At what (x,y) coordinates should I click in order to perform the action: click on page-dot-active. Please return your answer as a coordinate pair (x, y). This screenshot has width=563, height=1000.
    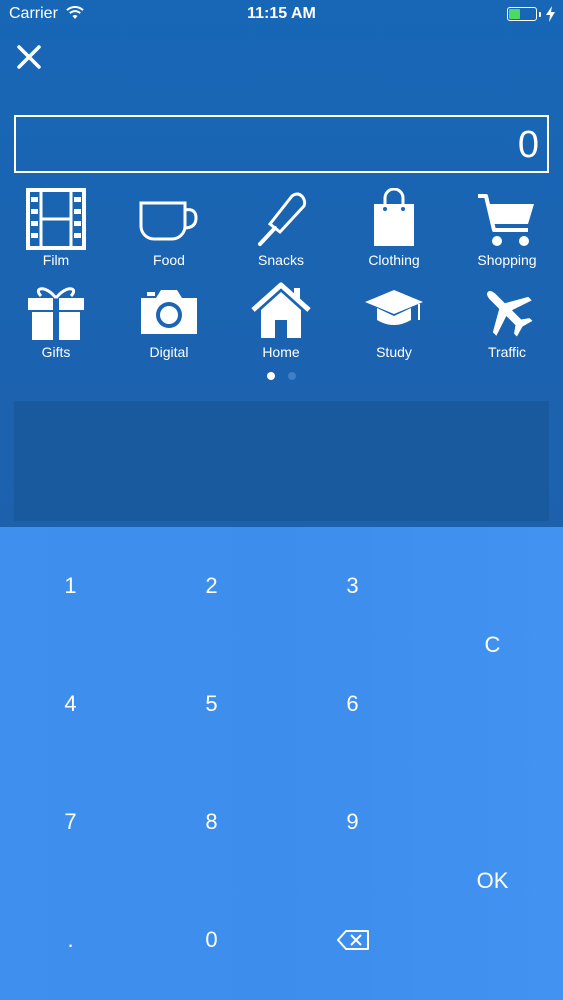
    Looking at the image, I should click on (271, 376).